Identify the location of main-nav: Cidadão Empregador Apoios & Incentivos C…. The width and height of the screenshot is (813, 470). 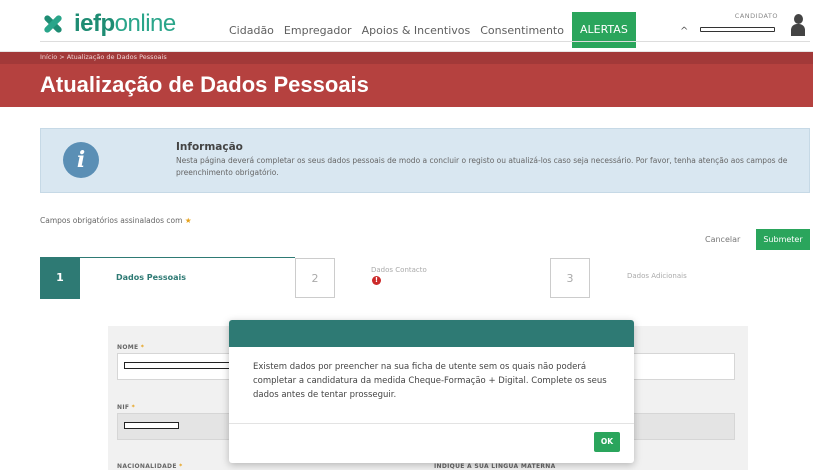
(432, 30).